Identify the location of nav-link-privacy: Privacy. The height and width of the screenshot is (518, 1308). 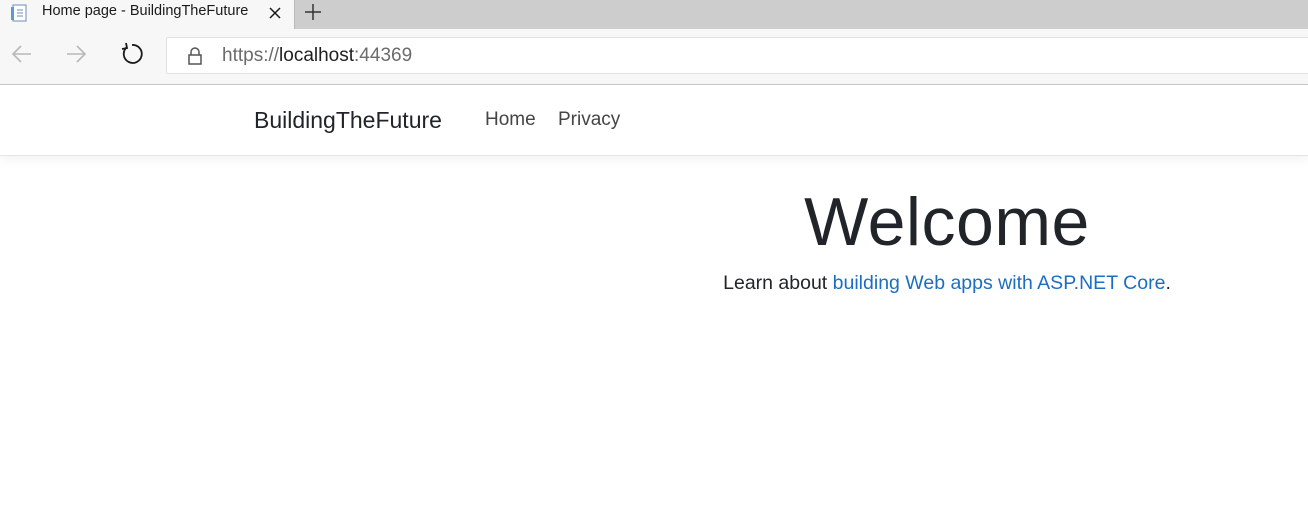
(589, 120).